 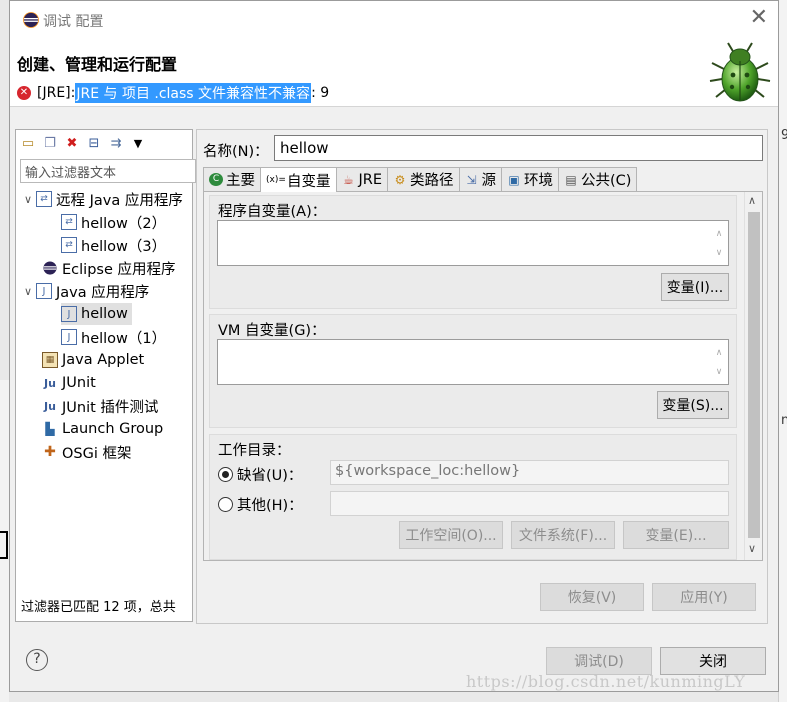 I want to click on close-button: 关闭, so click(x=713, y=661).